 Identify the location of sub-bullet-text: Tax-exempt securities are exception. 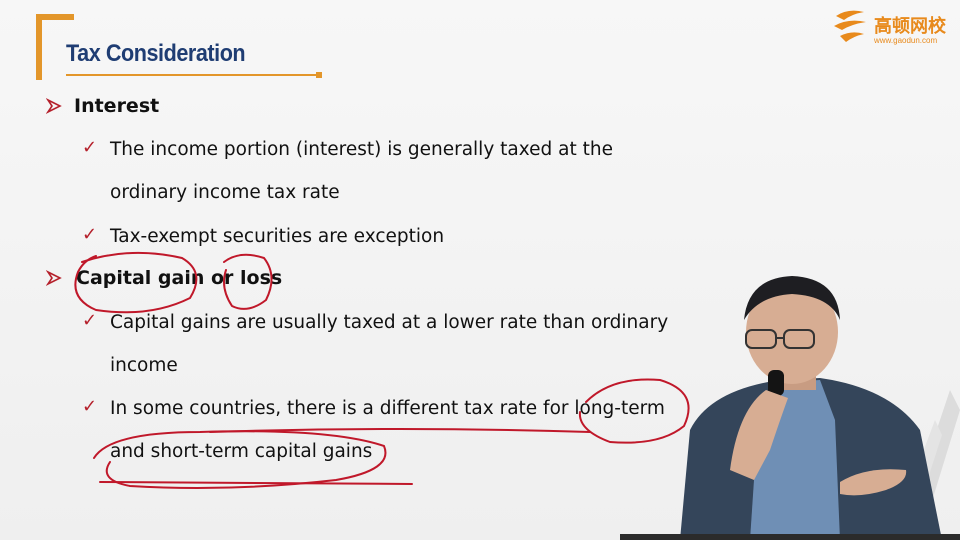
(277, 236).